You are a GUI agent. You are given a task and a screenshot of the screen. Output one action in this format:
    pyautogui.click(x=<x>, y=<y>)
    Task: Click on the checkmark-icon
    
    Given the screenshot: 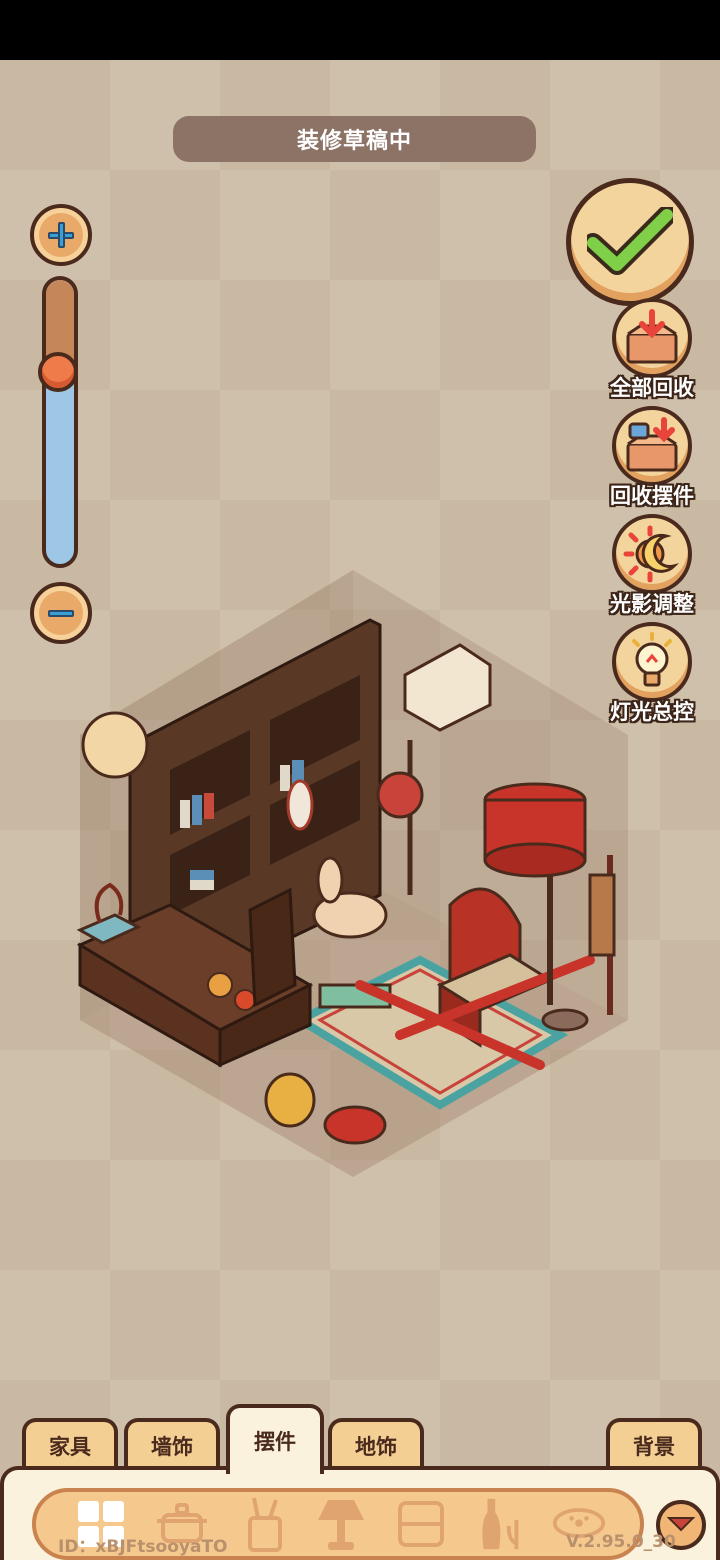 What is the action you would take?
    pyautogui.click(x=630, y=241)
    